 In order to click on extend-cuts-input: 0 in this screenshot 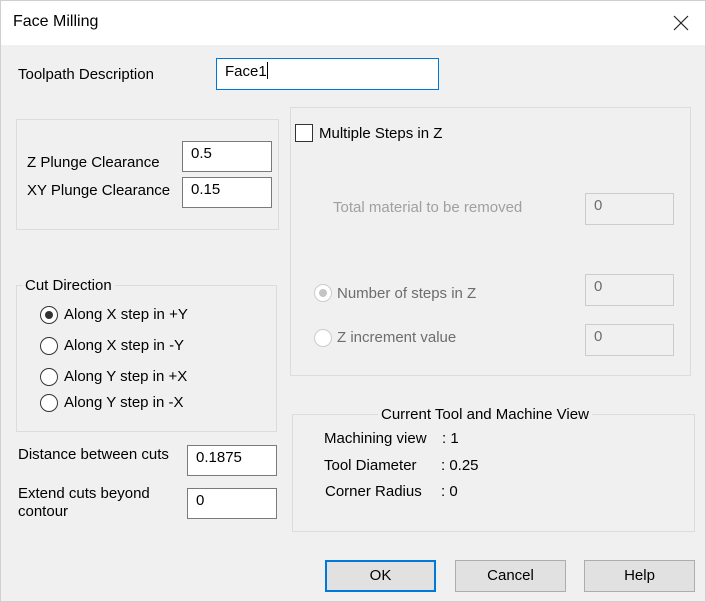, I will do `click(232, 503)`.